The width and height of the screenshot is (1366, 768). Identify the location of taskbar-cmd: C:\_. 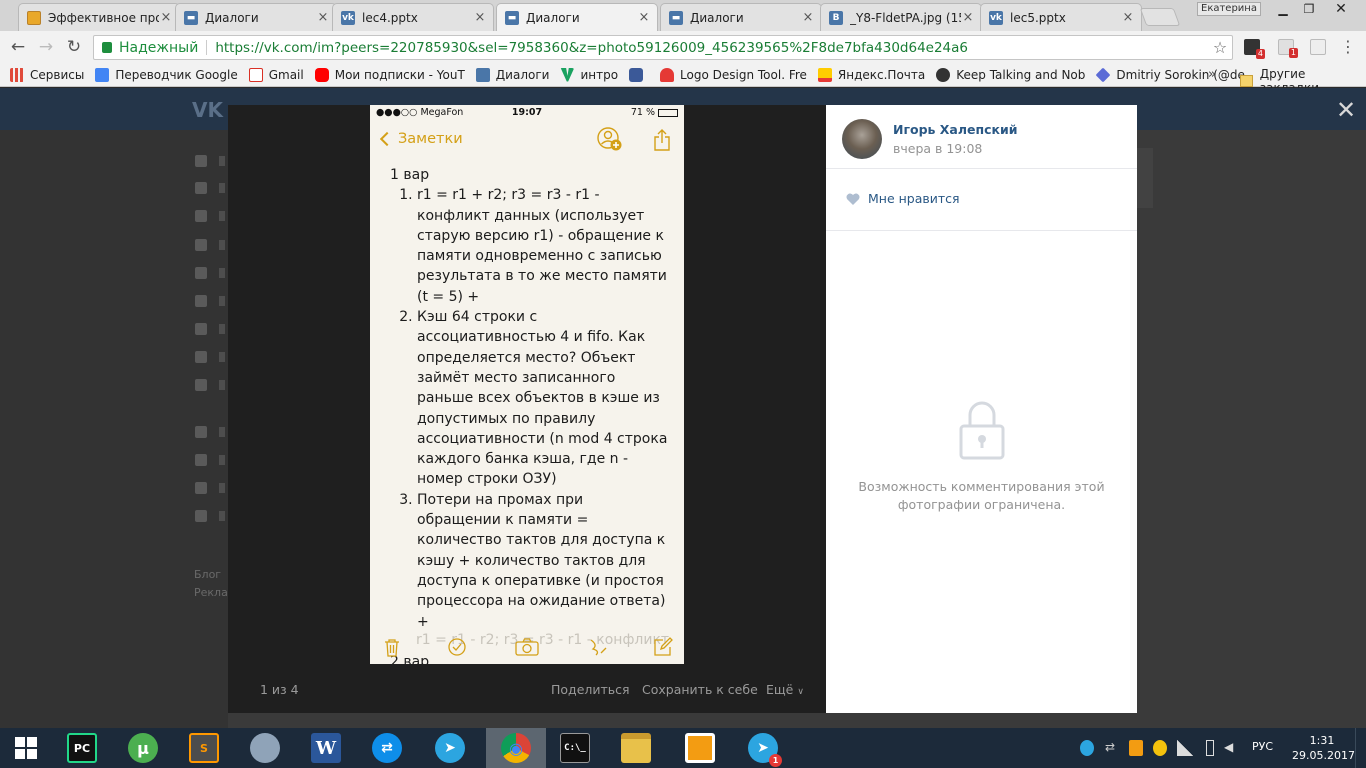
(575, 748).